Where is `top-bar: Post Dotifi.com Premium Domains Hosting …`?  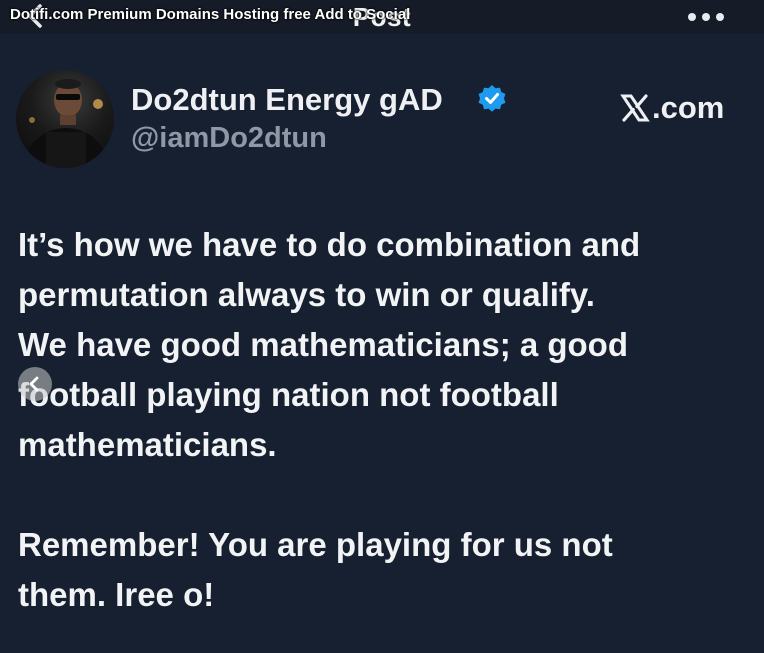
top-bar: Post Dotifi.com Premium Domains Hosting … is located at coordinates (382, 17).